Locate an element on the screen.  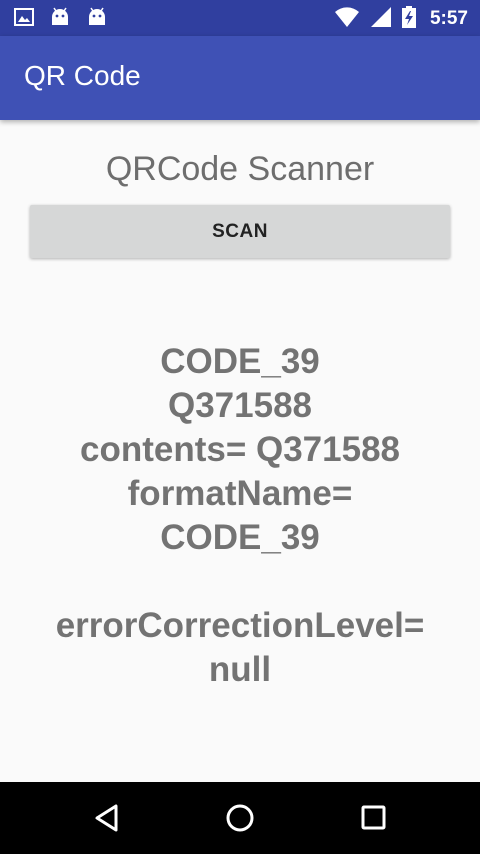
notification-icons is located at coordinates (61, 19).